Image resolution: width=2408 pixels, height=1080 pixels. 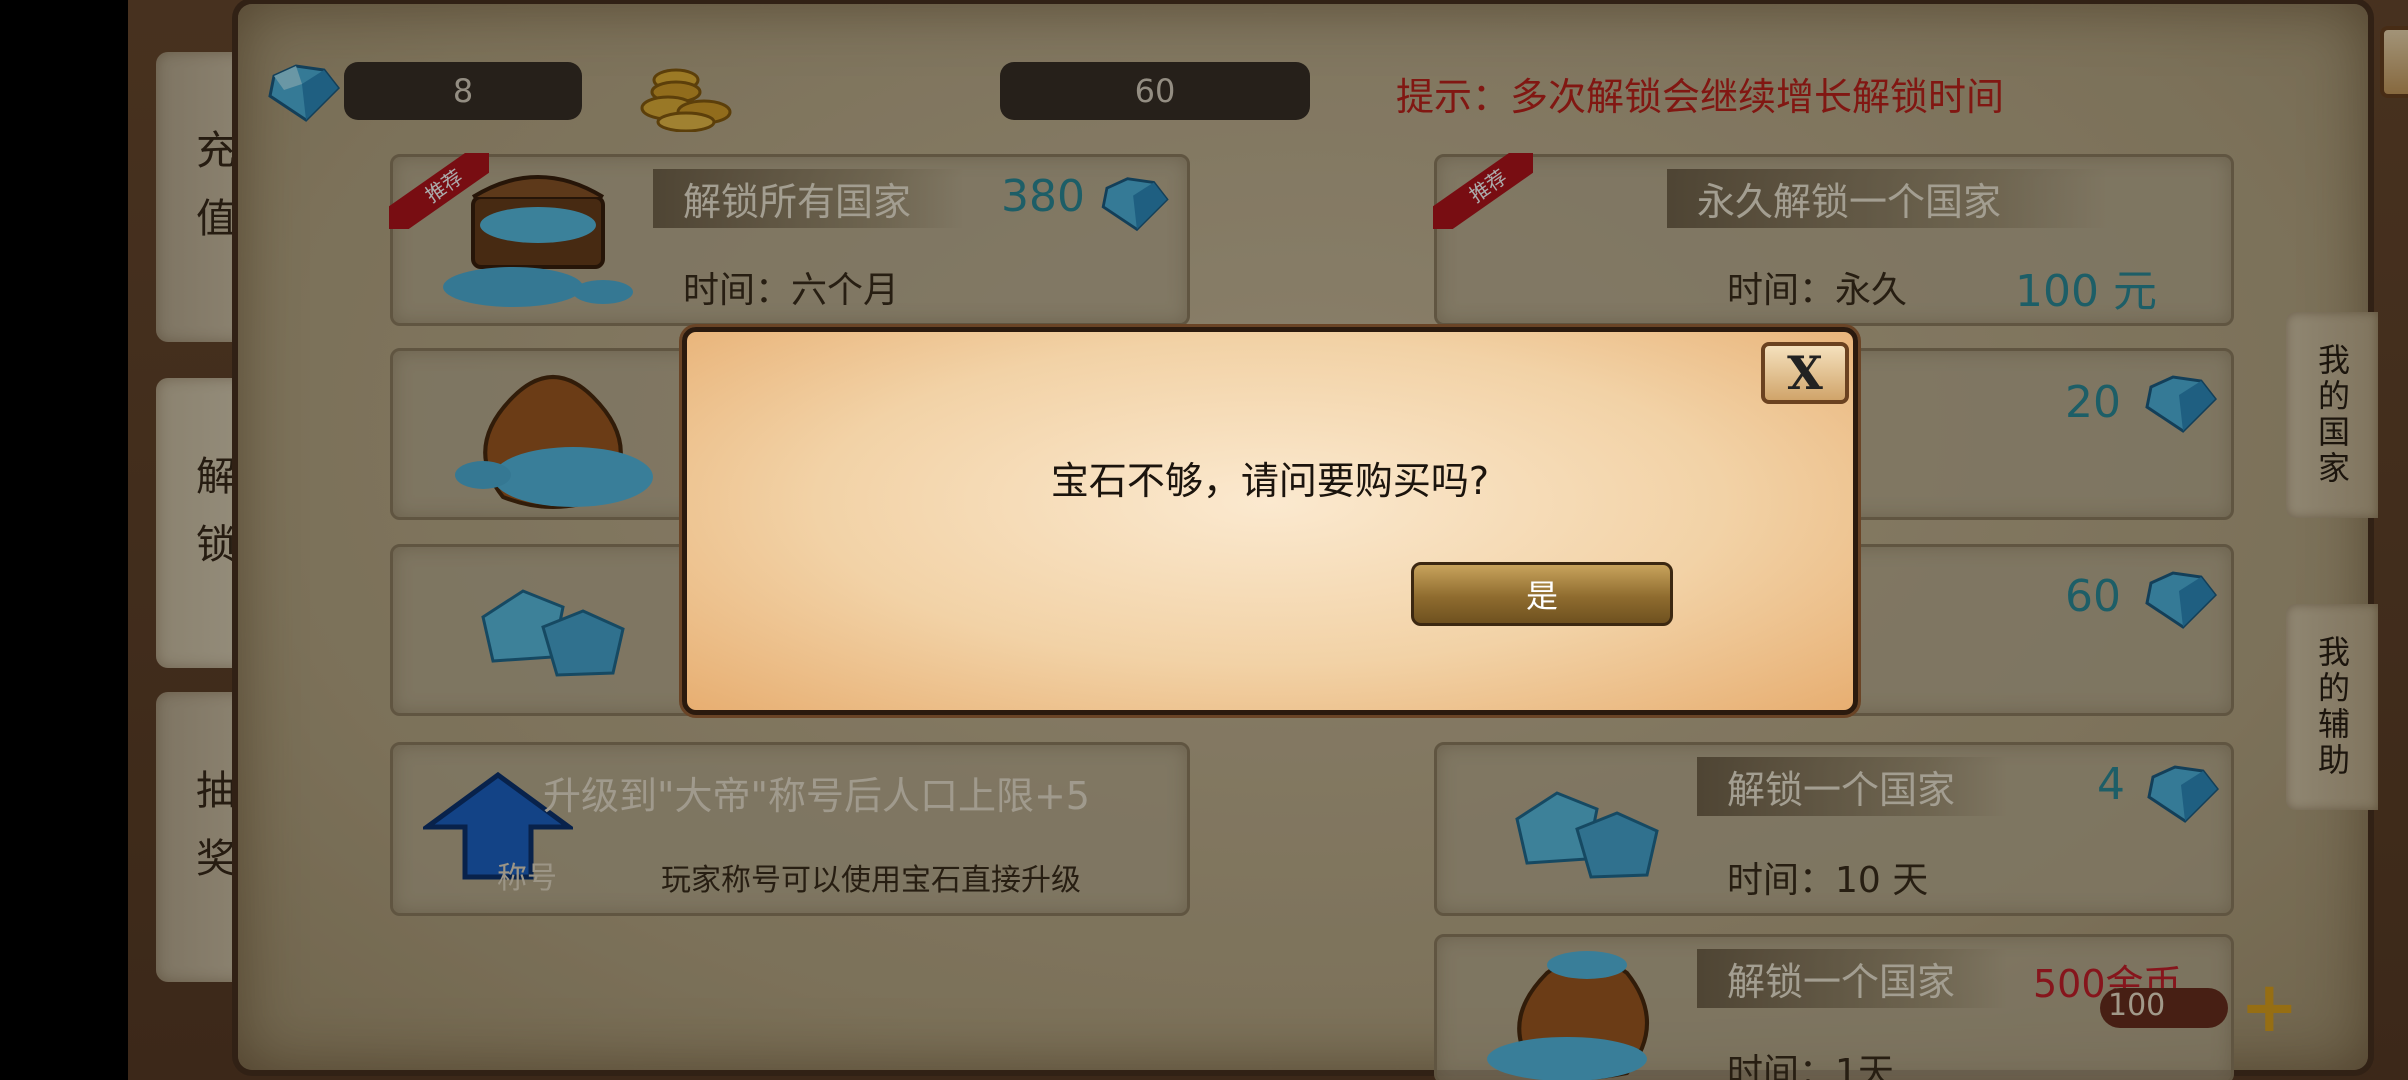 What do you see at coordinates (1805, 373) in the screenshot?
I see `dialog-close-button: X` at bounding box center [1805, 373].